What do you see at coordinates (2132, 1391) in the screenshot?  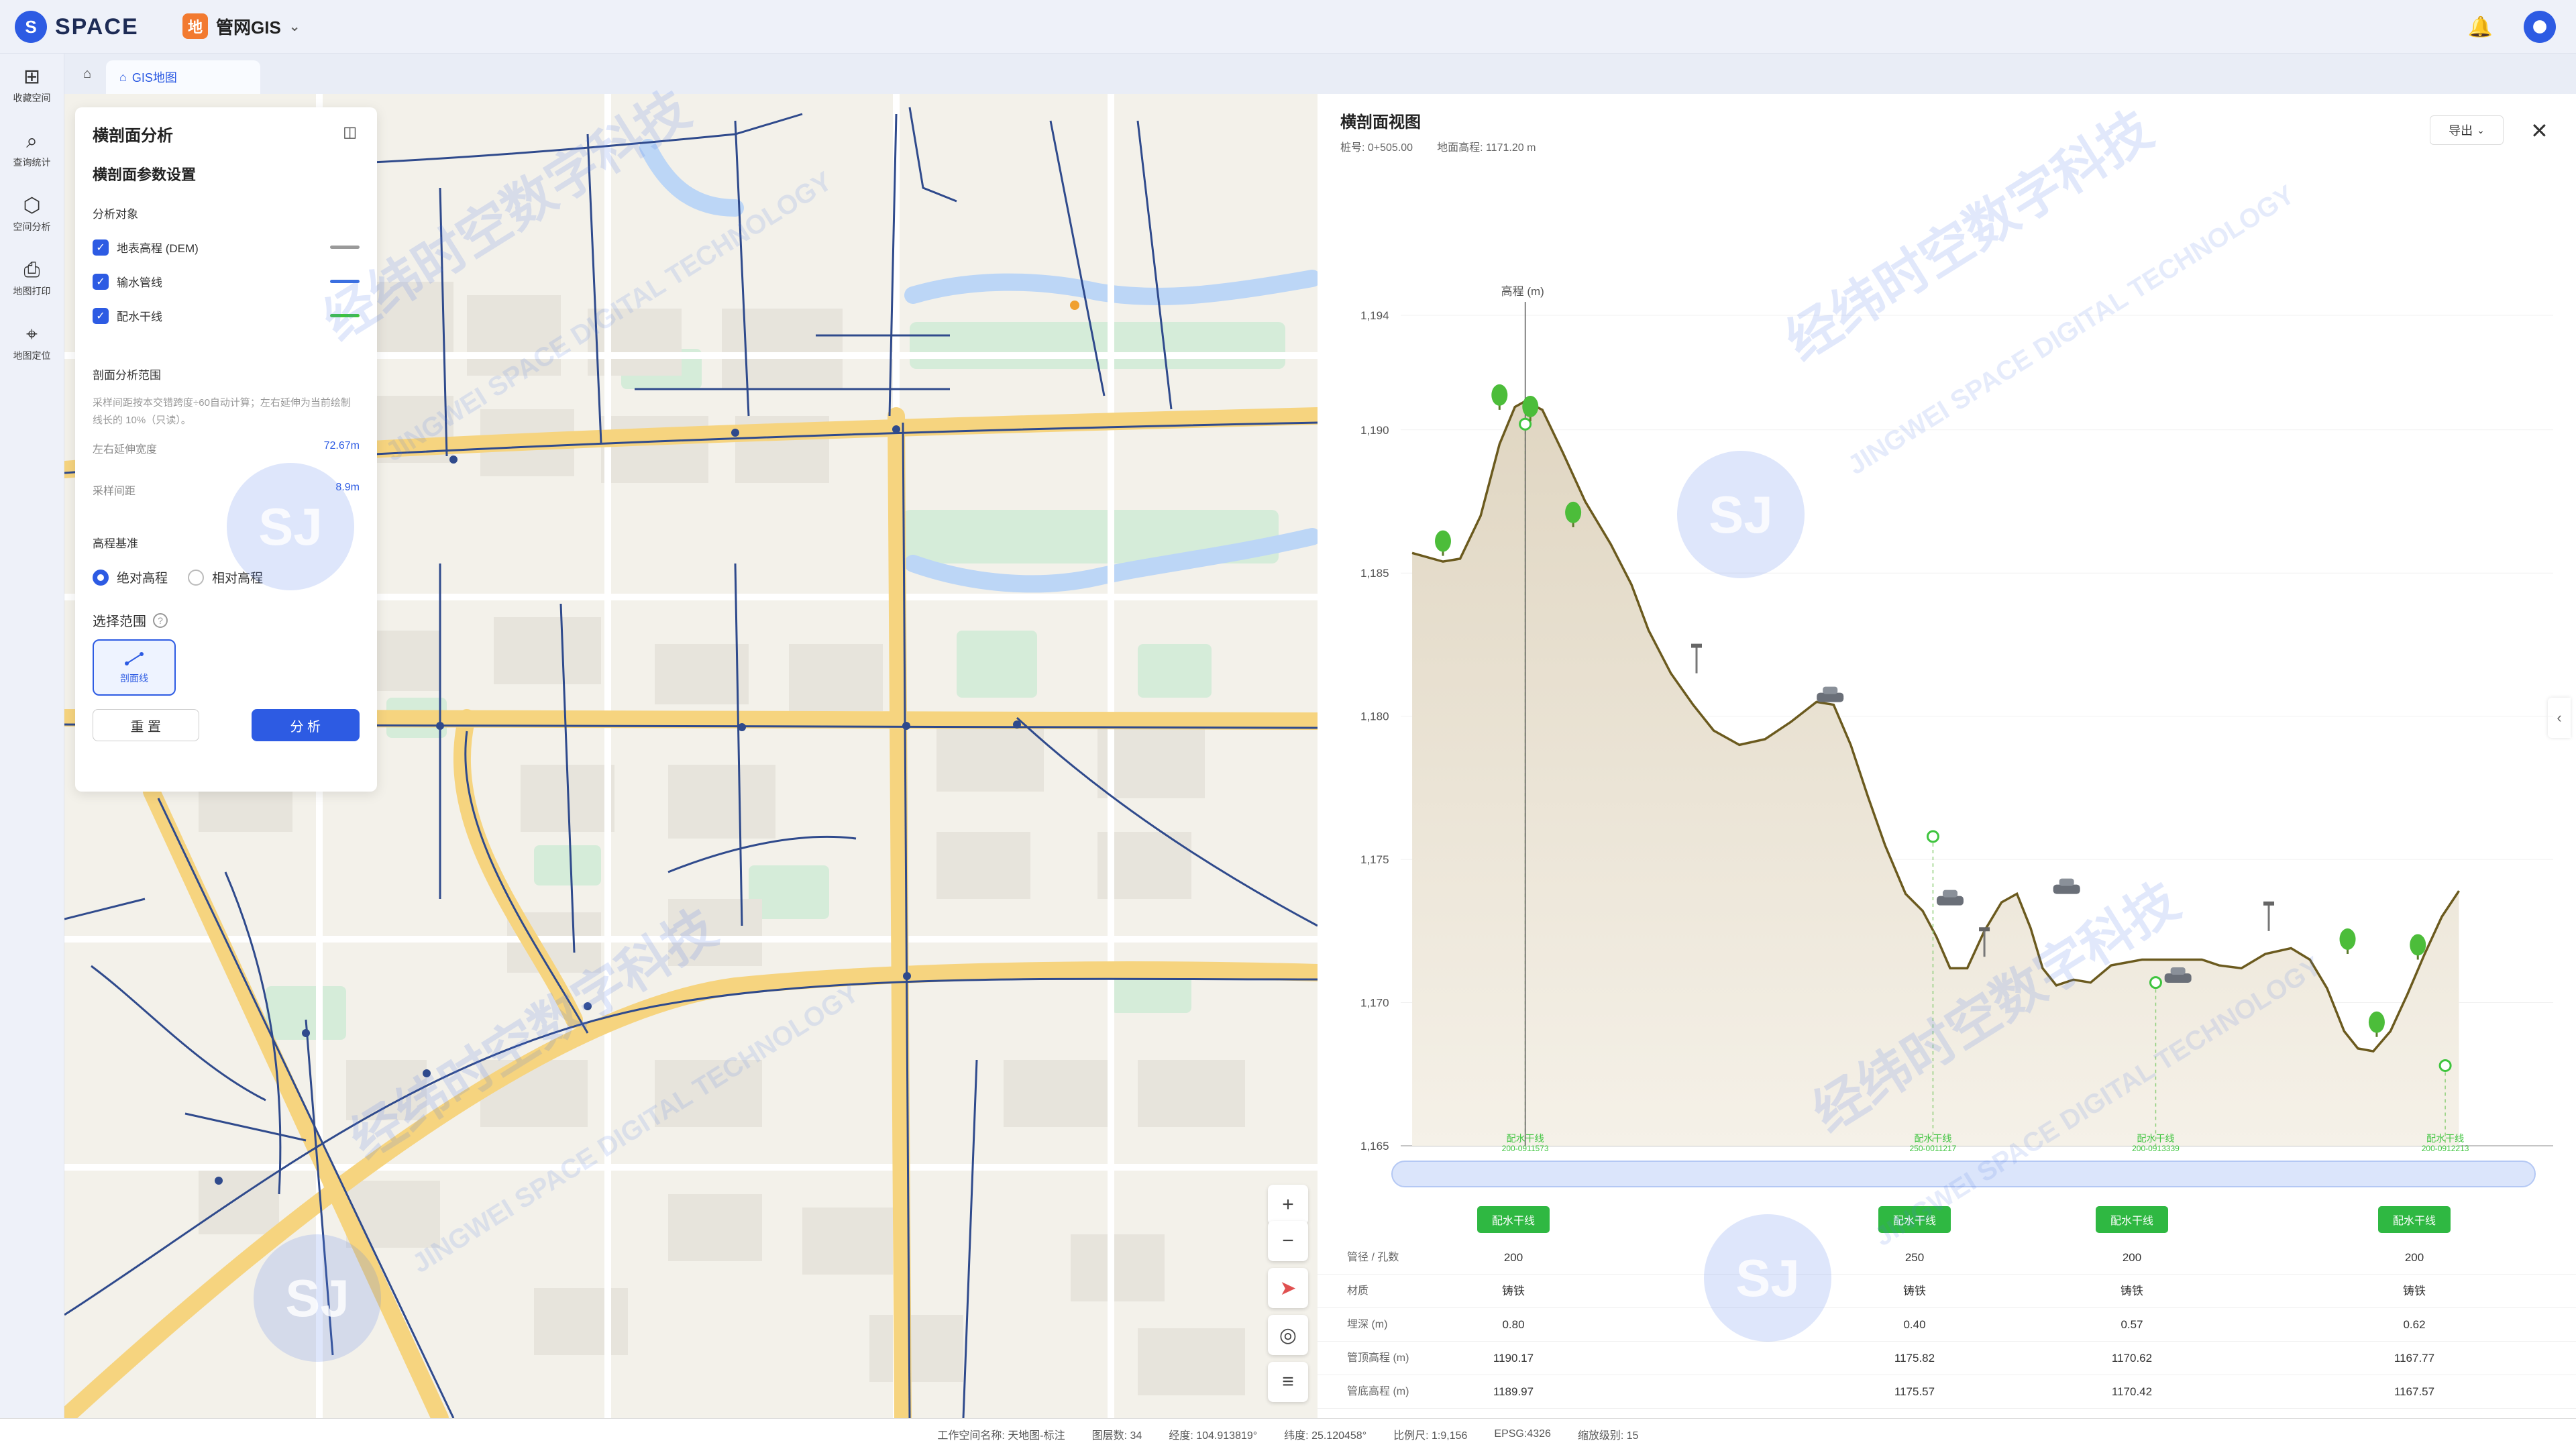 I see `table-cell: 1170.42` at bounding box center [2132, 1391].